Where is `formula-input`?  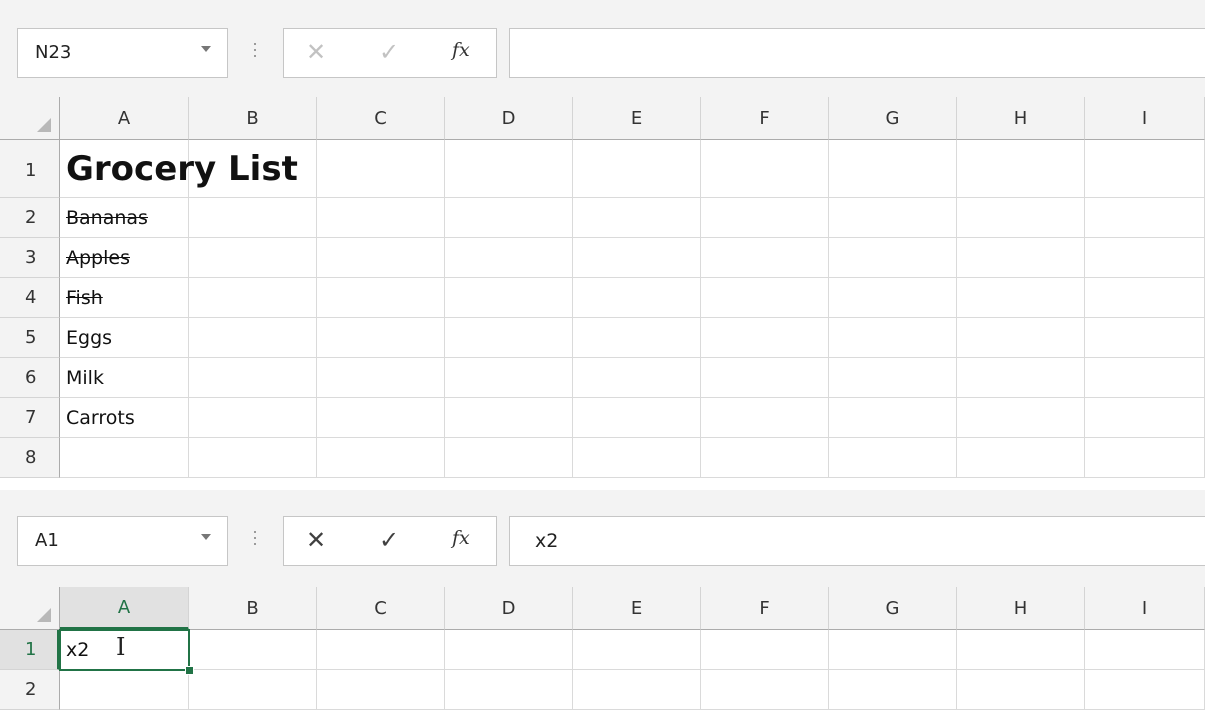 formula-input is located at coordinates (857, 53).